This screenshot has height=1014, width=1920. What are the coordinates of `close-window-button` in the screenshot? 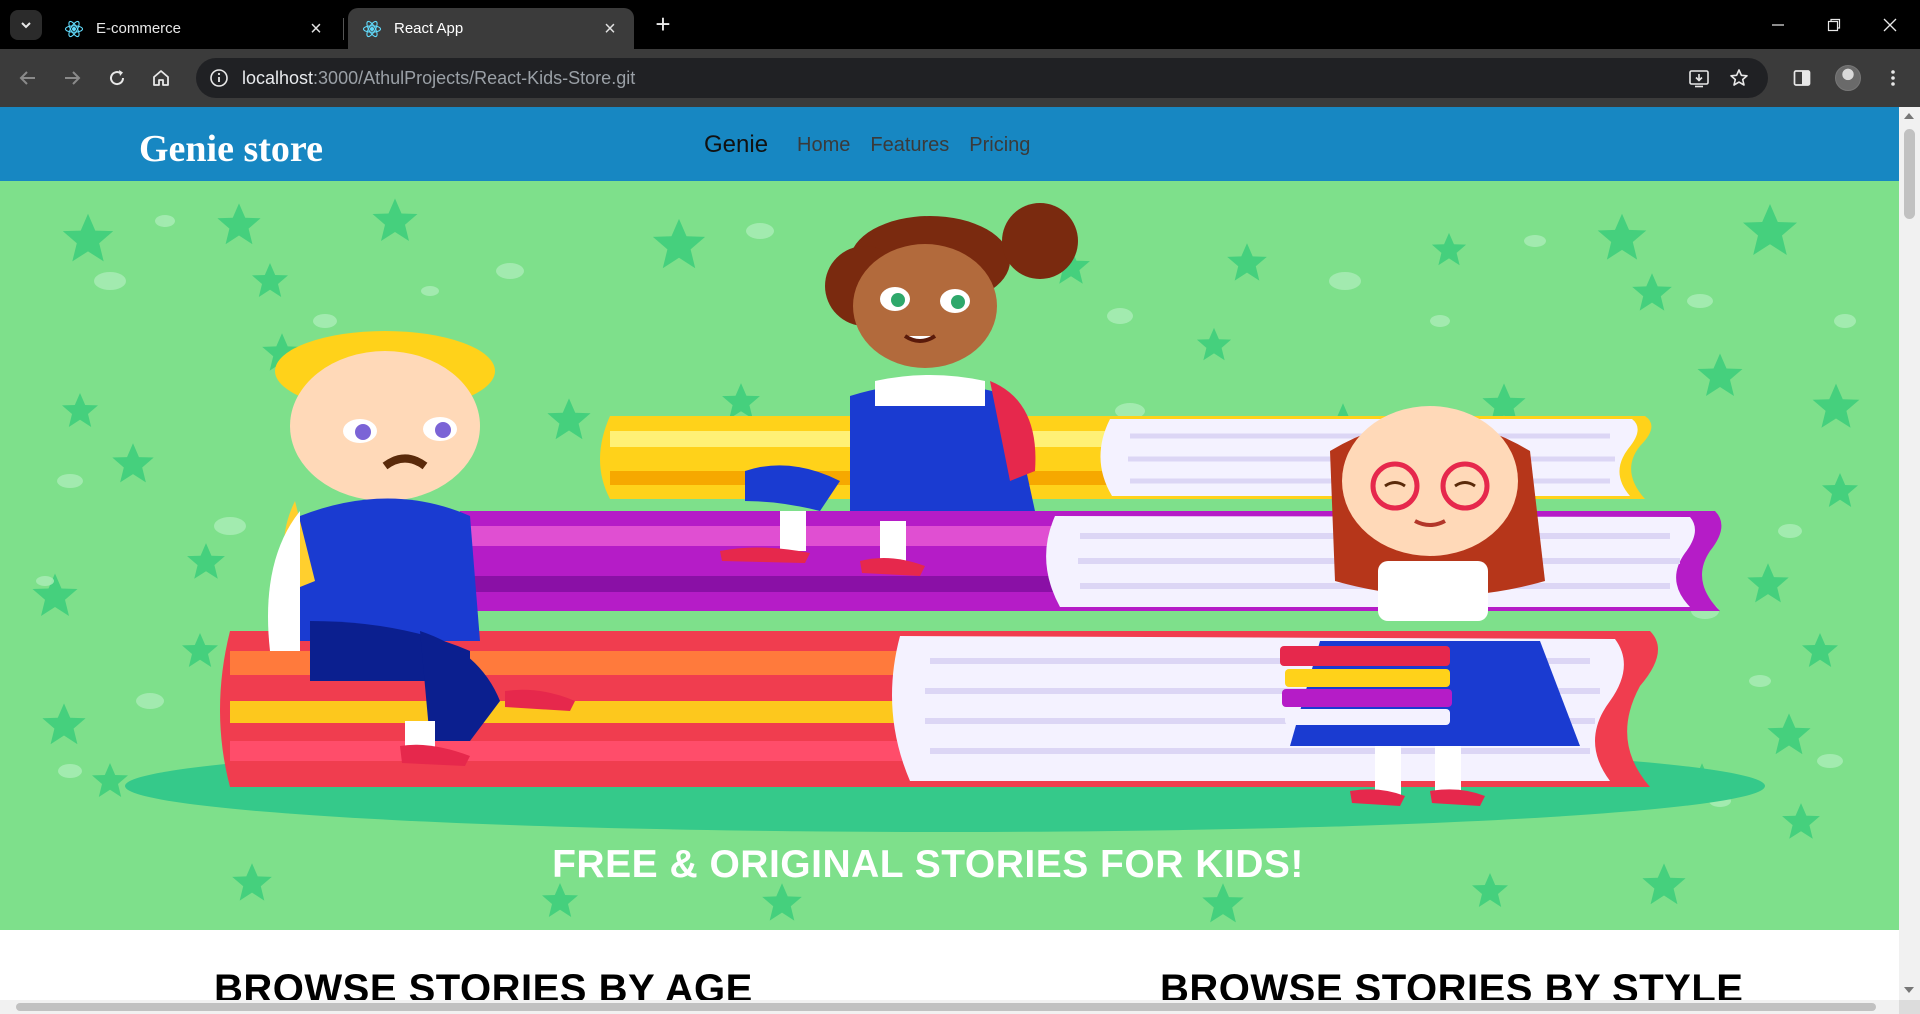 It's located at (1890, 24).